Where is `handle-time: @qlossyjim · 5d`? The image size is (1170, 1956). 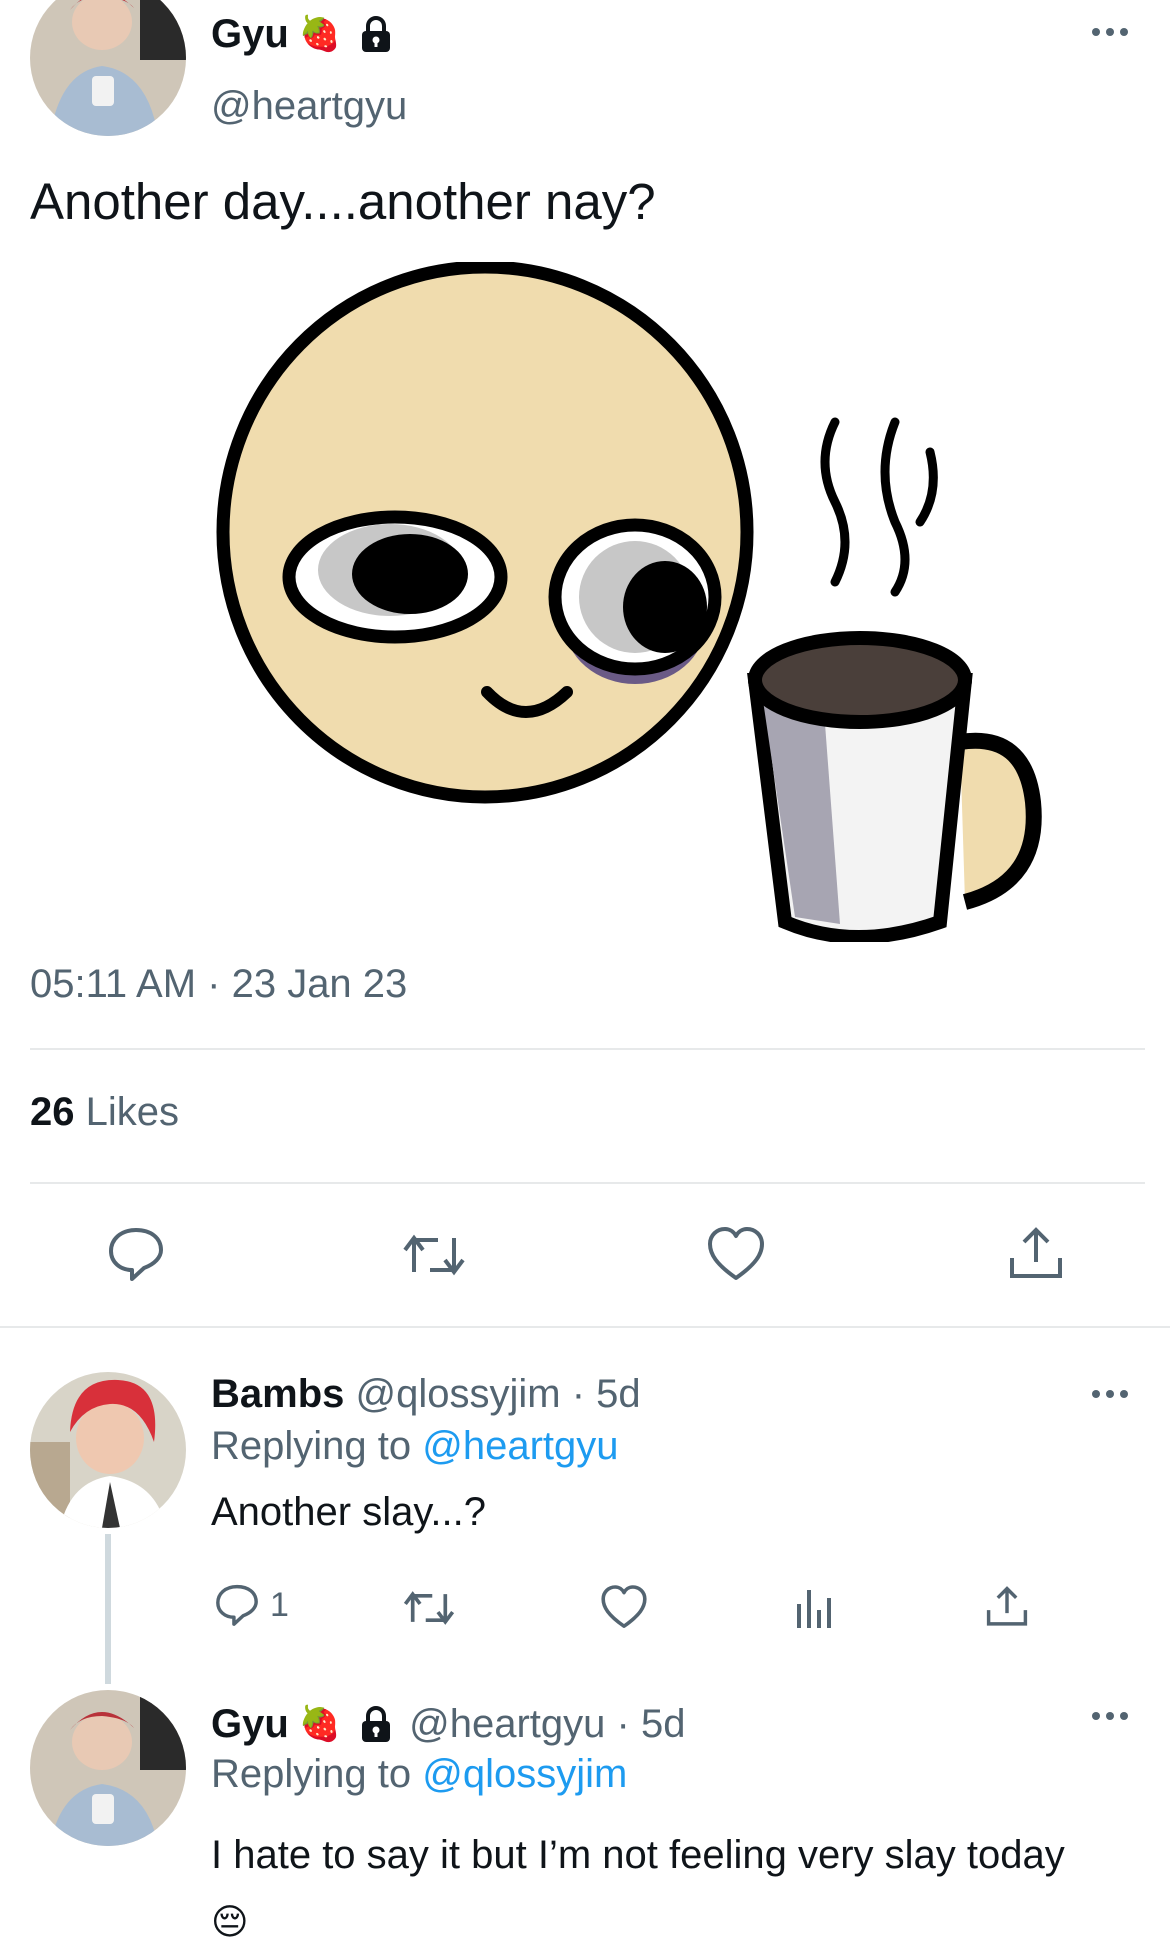 handle-time: @qlossyjim · 5d is located at coordinates (498, 1394).